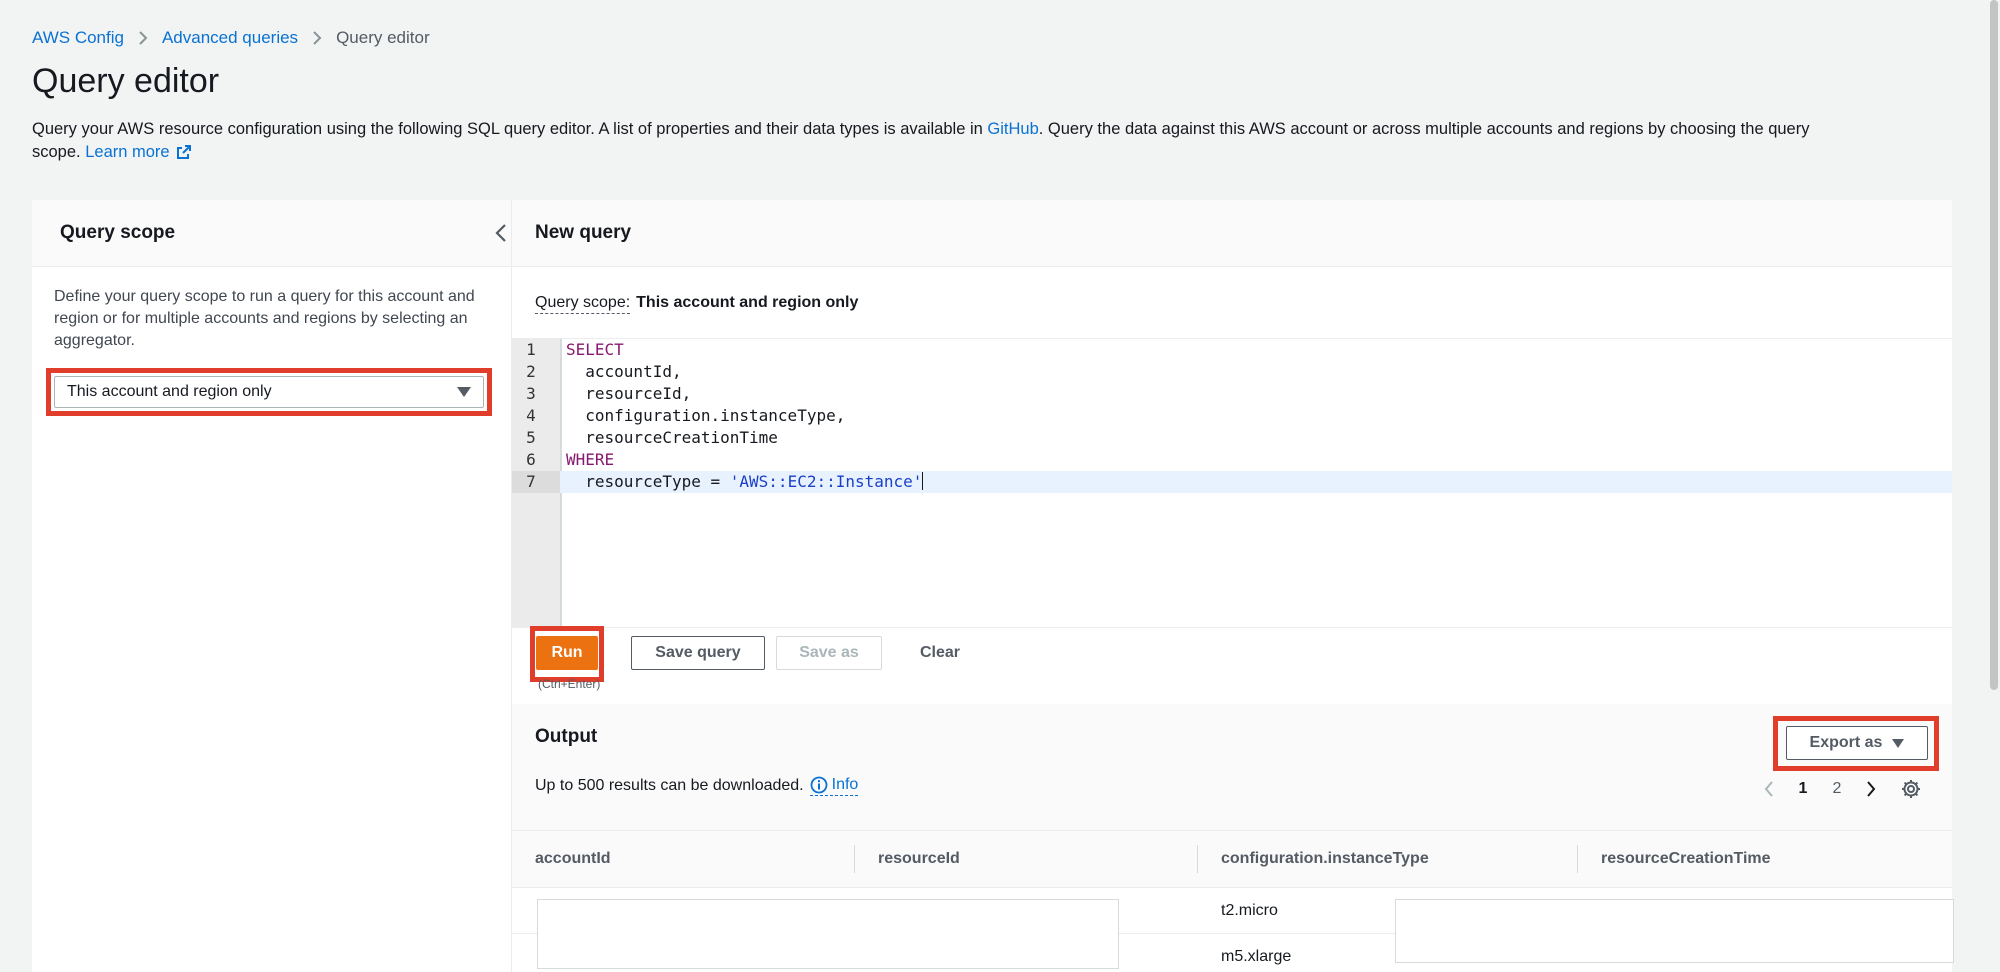 This screenshot has width=2000, height=972. Describe the element at coordinates (169, 391) in the screenshot. I see `query-scope-selected-value: This account and region only` at that location.